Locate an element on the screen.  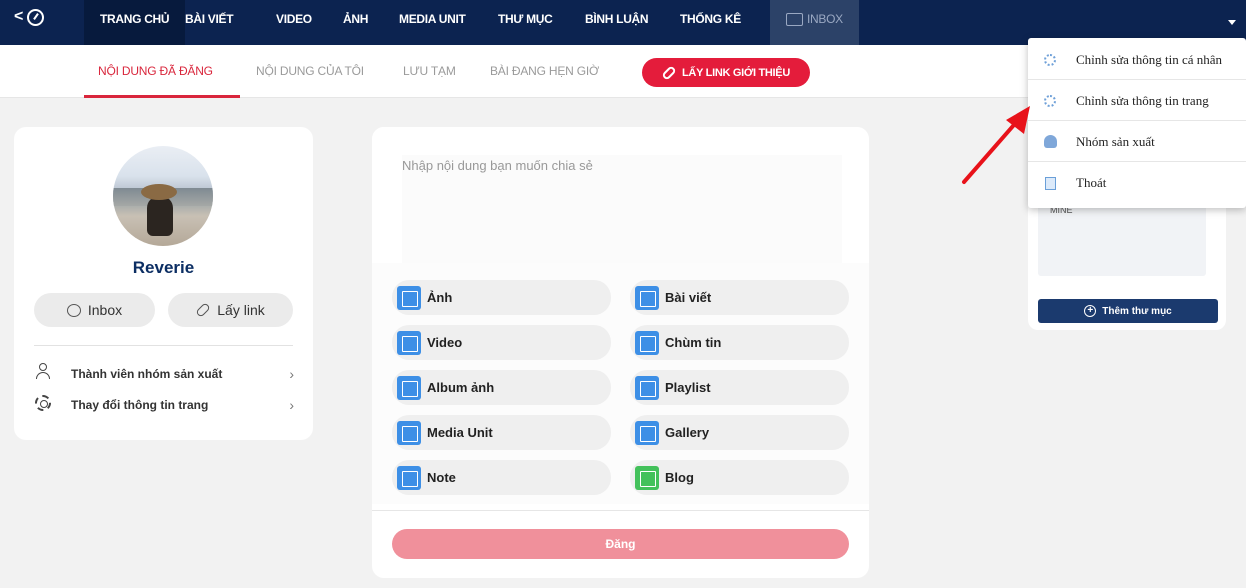
menu-production-team-members-label: Thành viên nhóm sản xuất is located at coordinates (147, 374).